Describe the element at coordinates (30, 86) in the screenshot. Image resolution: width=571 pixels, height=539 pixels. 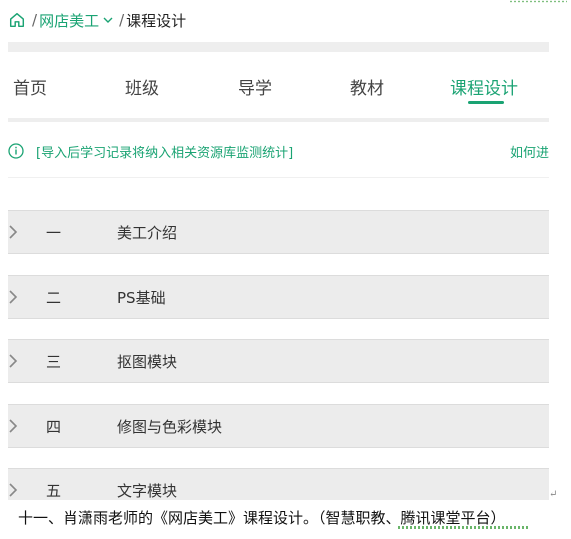
I see `tab-home: 首页` at that location.